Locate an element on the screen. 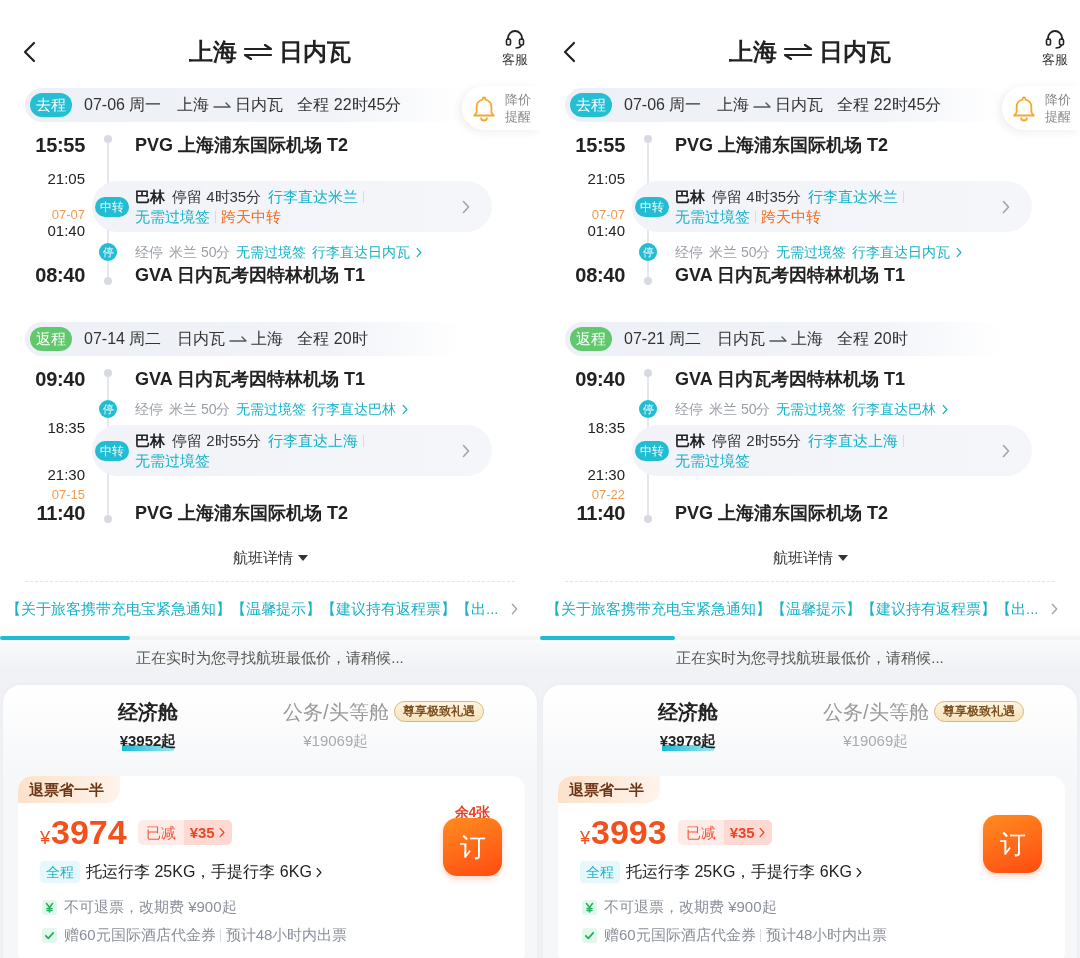 The width and height of the screenshot is (1080, 958). leg-date: 07-06 周一 is located at coordinates (123, 104).